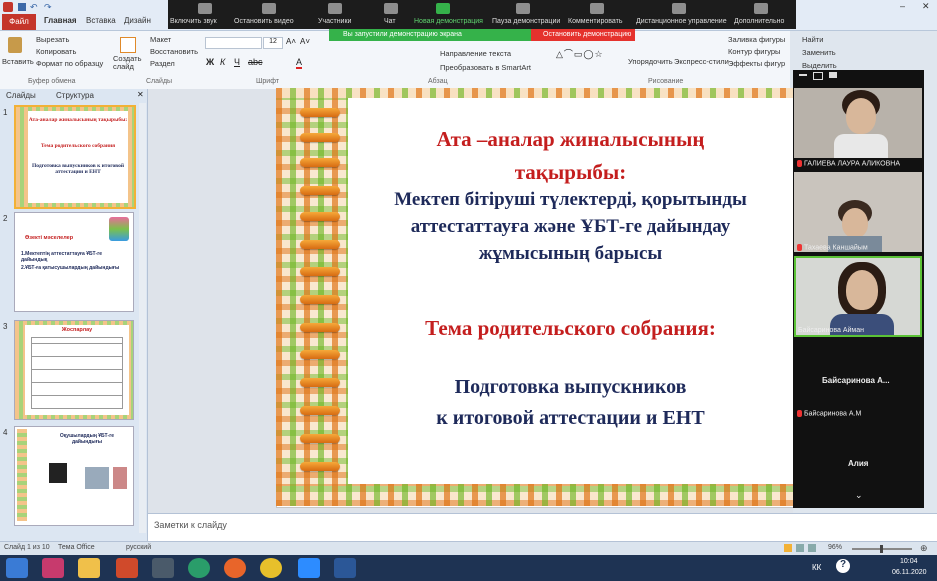 The image size is (937, 581). Describe the element at coordinates (583, 35) in the screenshot. I see `stop-share-button: Остановить демонстрацию` at that location.